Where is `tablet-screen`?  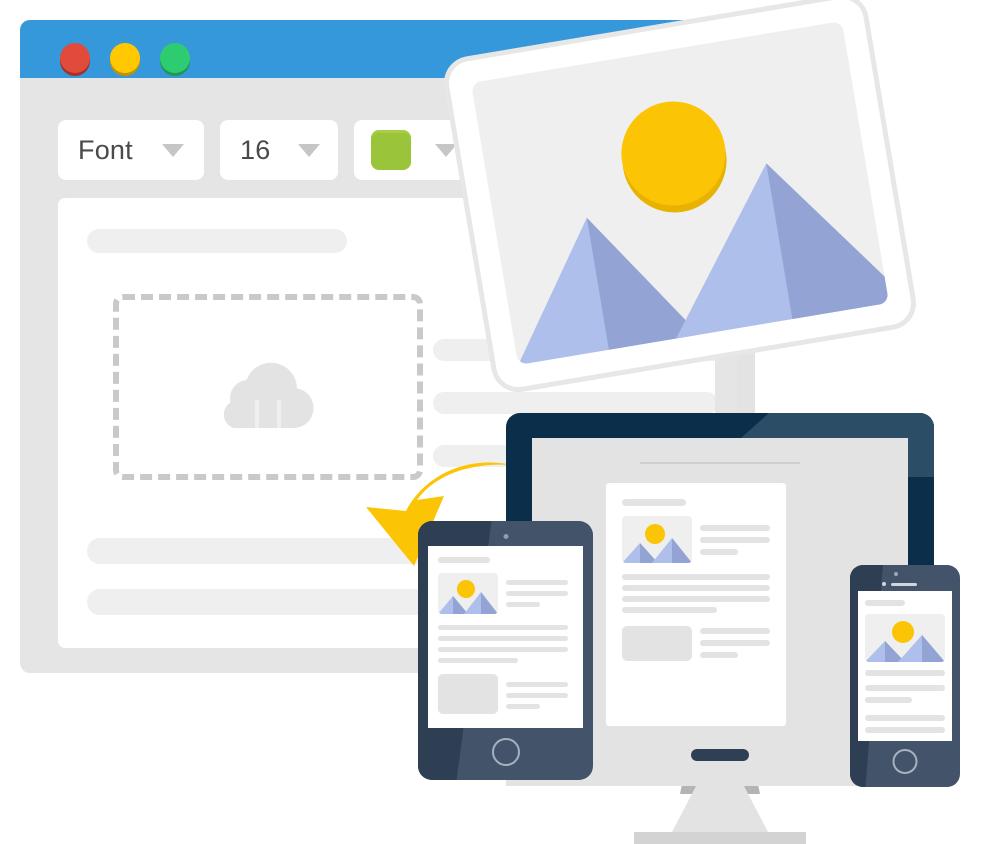
tablet-screen is located at coordinates (505, 637).